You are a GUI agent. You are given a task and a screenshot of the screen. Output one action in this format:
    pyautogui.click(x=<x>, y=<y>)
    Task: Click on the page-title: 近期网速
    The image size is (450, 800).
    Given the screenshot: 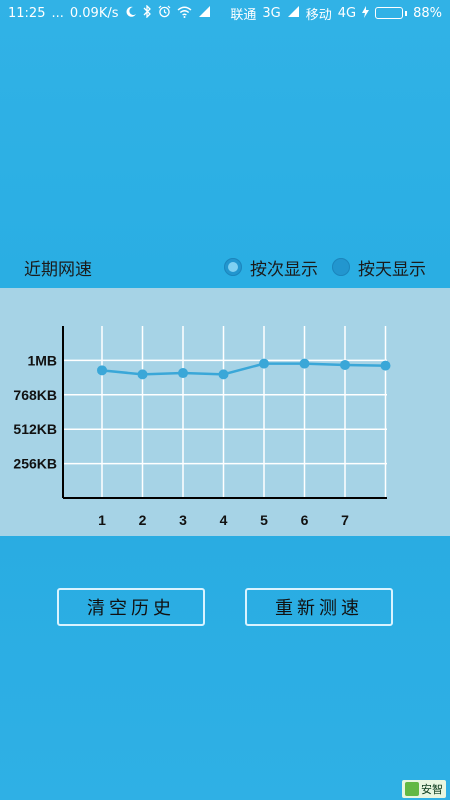 What is the action you would take?
    pyautogui.click(x=58, y=269)
    